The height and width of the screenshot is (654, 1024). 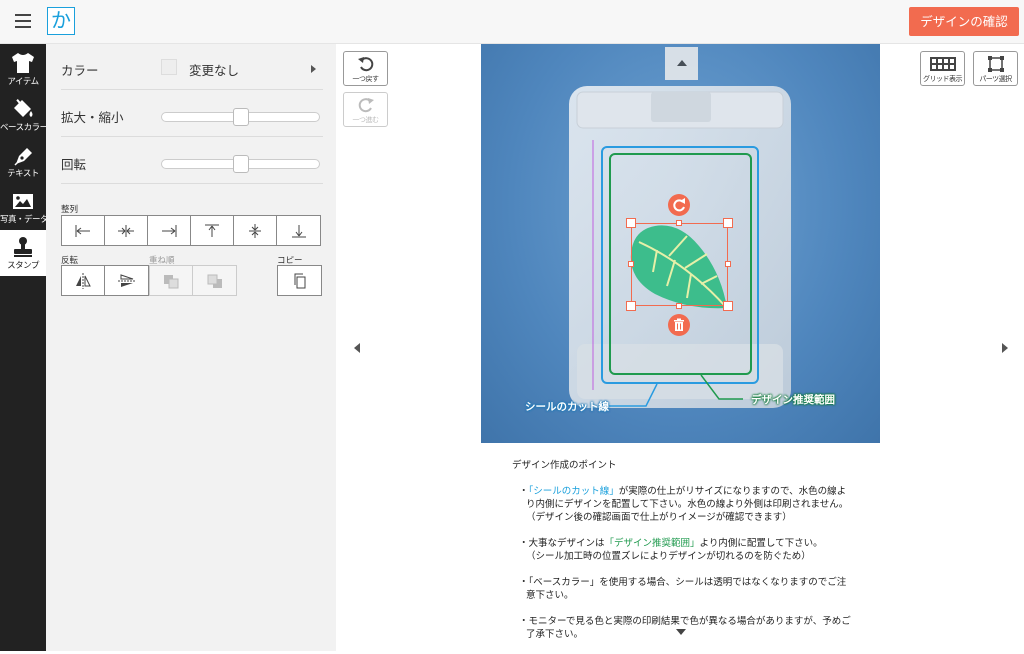 I want to click on rotate-label: 回転, so click(x=74, y=164).